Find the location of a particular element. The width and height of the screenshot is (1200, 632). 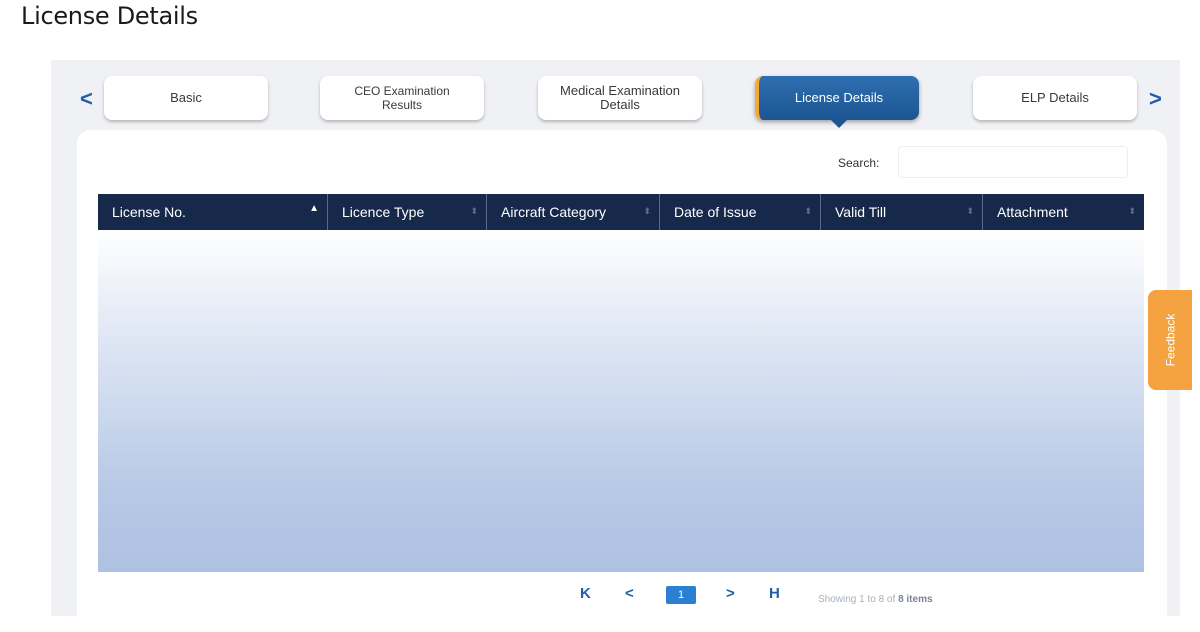

pagination-summary: Showing 1 to 8 of 8 items is located at coordinates (875, 599).